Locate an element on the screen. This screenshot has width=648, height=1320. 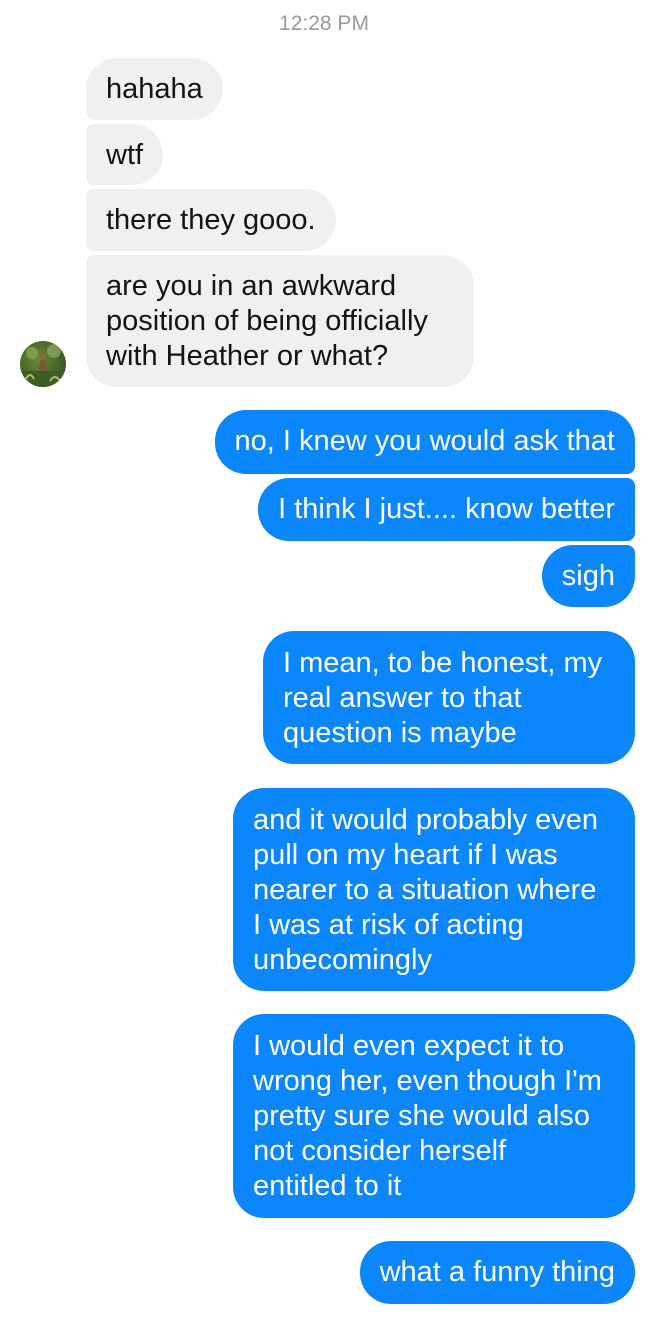
incoming-message: there they gooo. is located at coordinates (211, 220).